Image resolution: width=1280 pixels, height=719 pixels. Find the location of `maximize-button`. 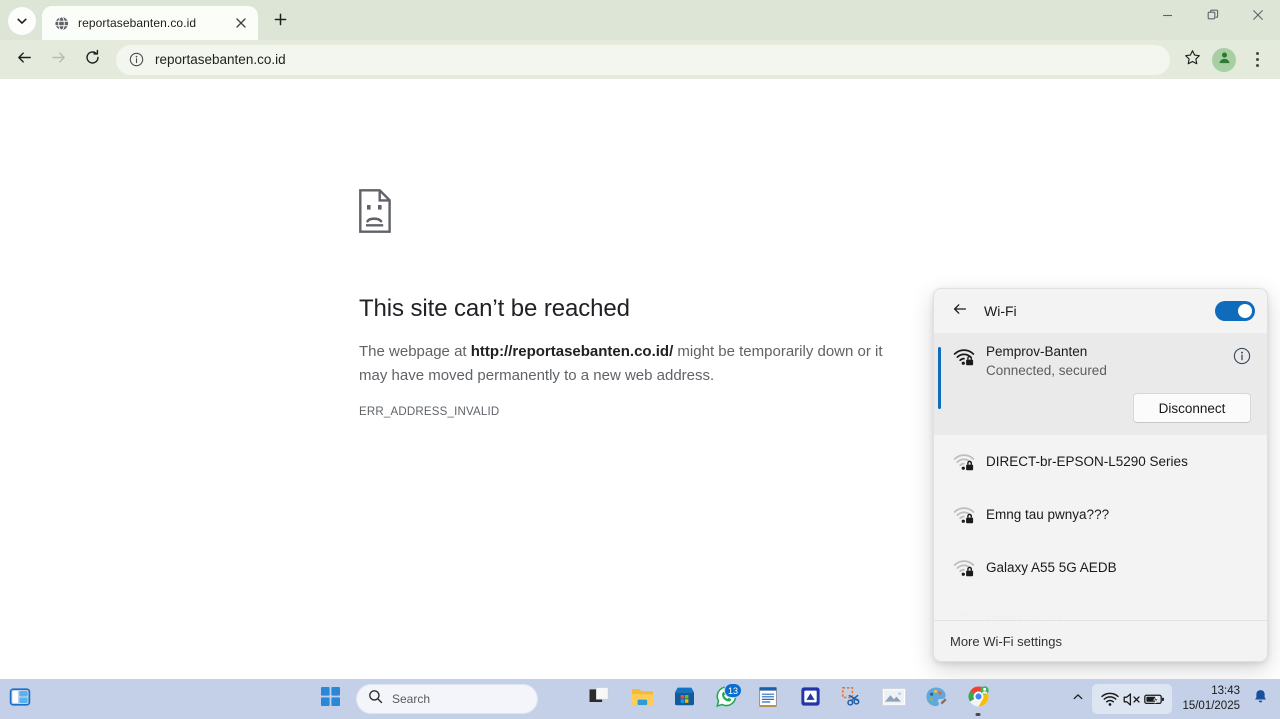

maximize-button is located at coordinates (1212, 17).